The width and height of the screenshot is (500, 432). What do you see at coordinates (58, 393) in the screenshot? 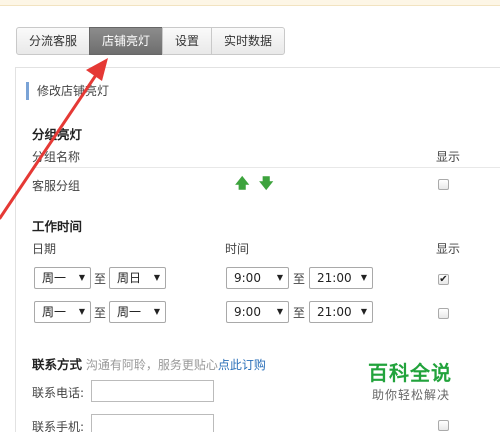
I see `phone-label: 联系电话:` at bounding box center [58, 393].